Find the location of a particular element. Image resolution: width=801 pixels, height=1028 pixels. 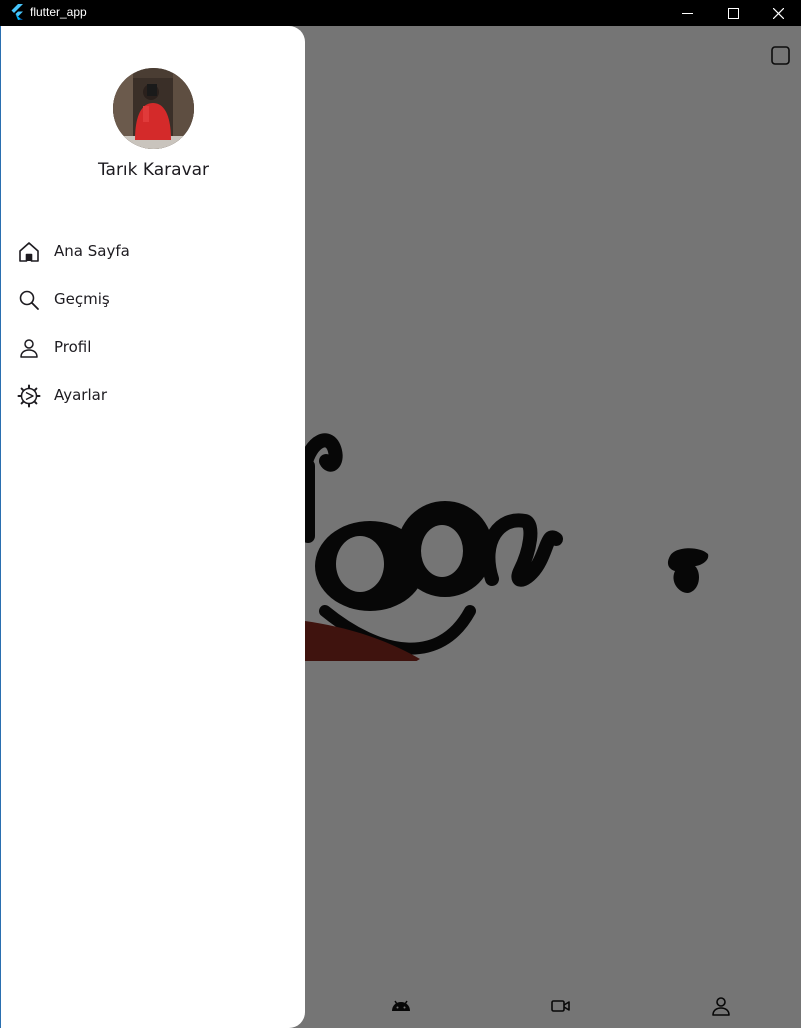

menu-item-profil: Profil is located at coordinates (153, 348).